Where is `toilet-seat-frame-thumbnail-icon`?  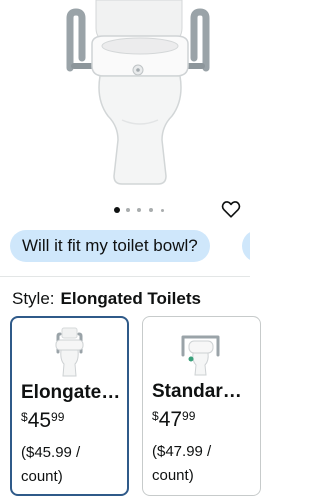 toilet-seat-frame-thumbnail-icon is located at coordinates (200, 355).